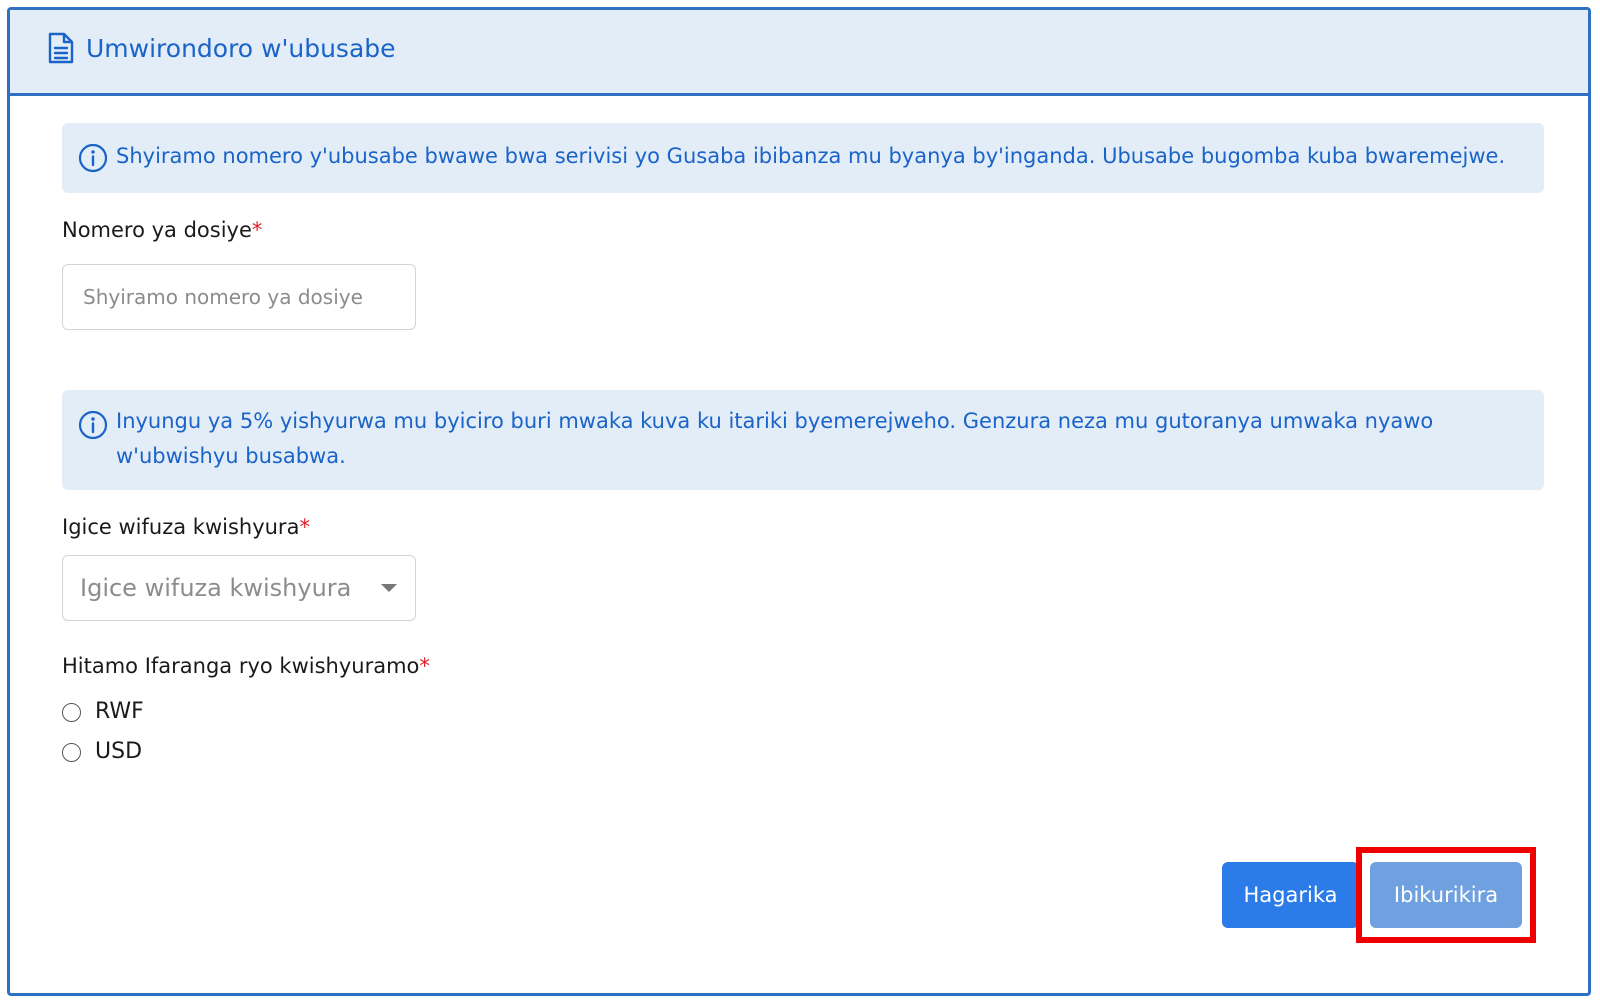 The width and height of the screenshot is (1600, 1003). Describe the element at coordinates (119, 711) in the screenshot. I see `radio-label-rwf: RWF` at that location.